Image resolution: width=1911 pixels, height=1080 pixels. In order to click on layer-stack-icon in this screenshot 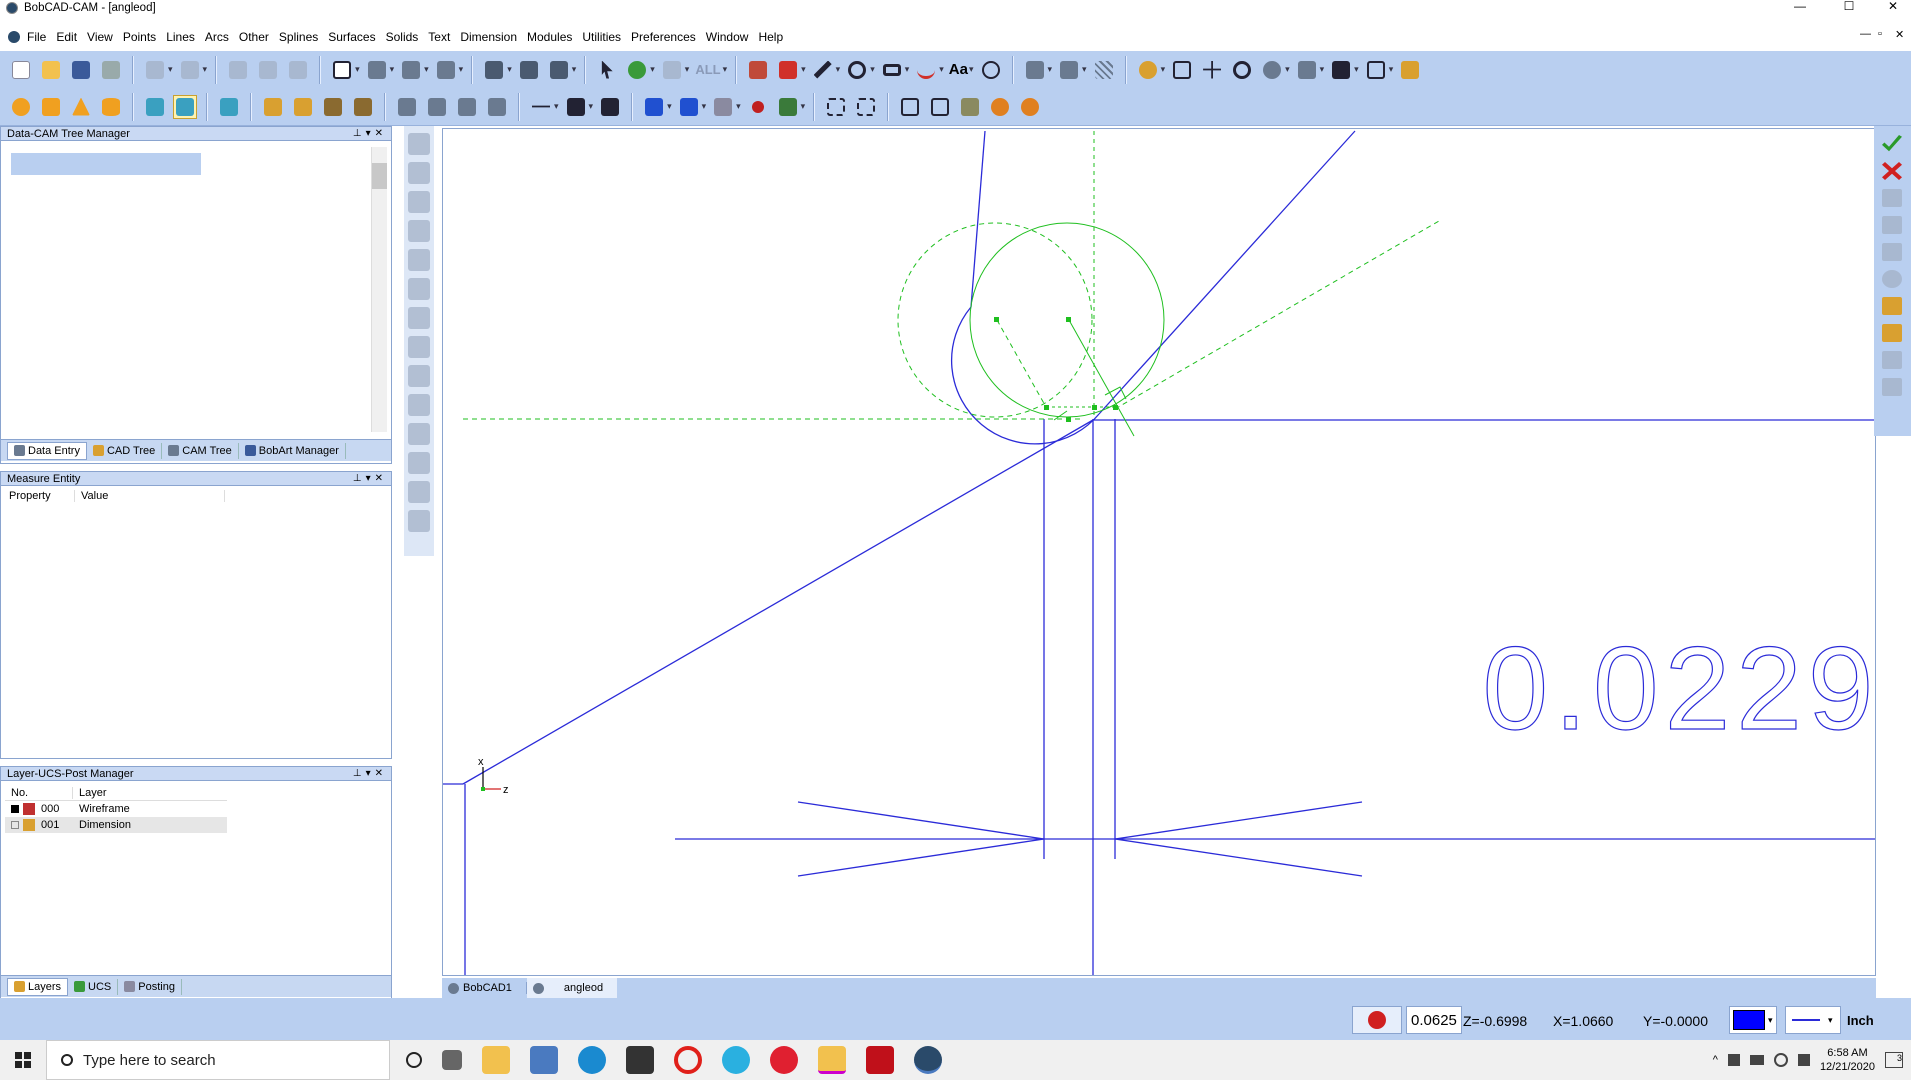, I will do `click(559, 70)`.